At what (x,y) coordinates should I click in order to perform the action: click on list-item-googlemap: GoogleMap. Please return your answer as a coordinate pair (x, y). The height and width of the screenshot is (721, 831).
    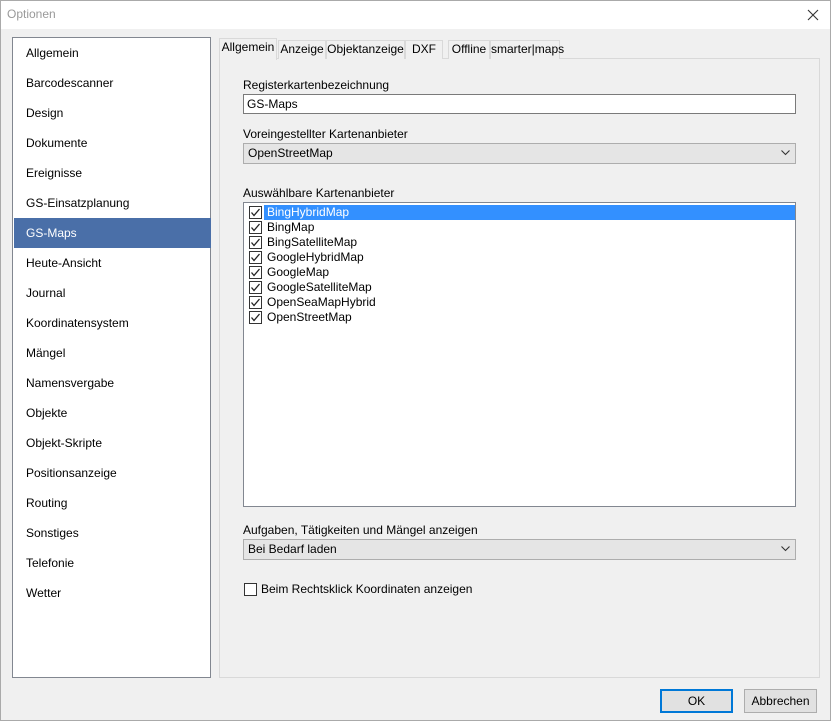
    Looking at the image, I should click on (520, 272).